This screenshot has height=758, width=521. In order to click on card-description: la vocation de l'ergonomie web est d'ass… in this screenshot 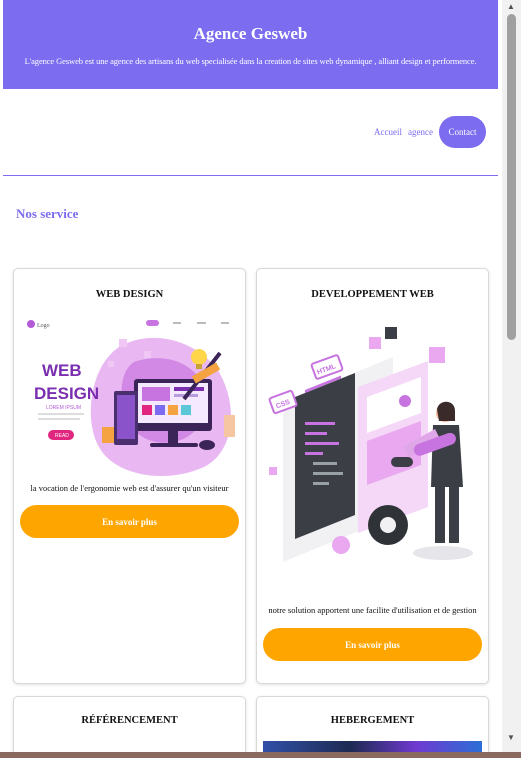, I will do `click(129, 488)`.